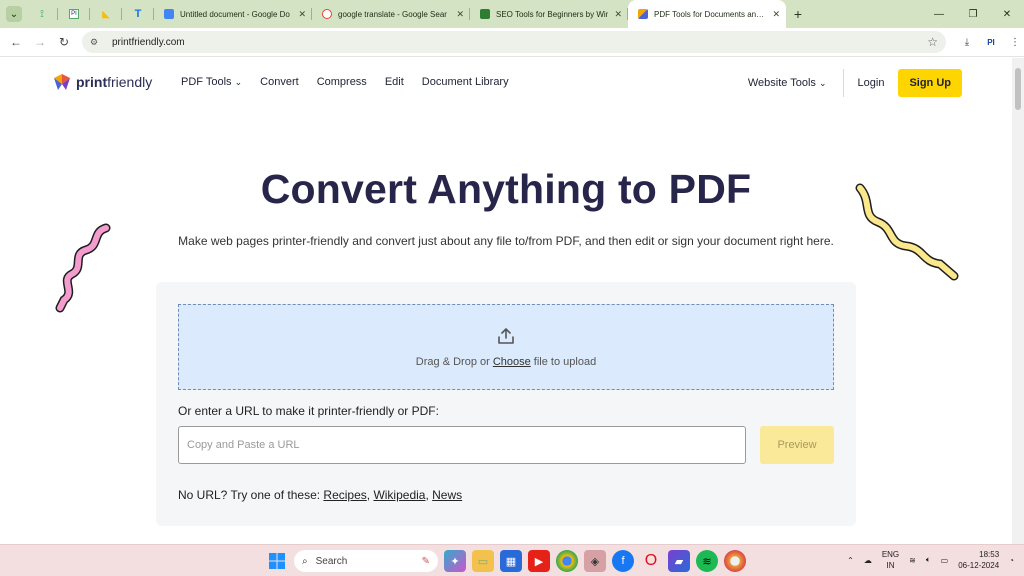 The height and width of the screenshot is (576, 1024). What do you see at coordinates (279, 82) in the screenshot?
I see `nav-convert: Convert` at bounding box center [279, 82].